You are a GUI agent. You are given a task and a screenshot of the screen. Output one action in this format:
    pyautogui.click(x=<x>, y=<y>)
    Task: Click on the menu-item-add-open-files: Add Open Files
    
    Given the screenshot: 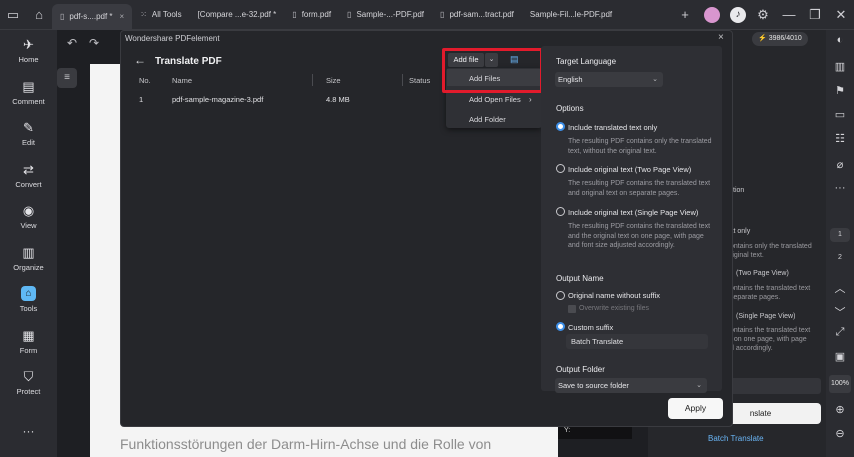 What is the action you would take?
    pyautogui.click(x=495, y=99)
    